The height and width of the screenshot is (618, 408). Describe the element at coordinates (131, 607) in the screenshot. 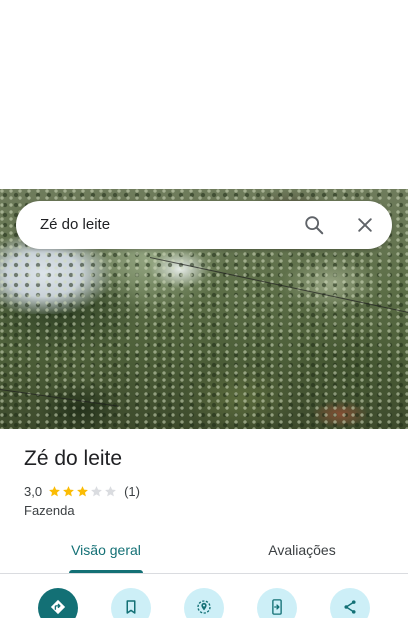

I see `bookmark-icon` at that location.